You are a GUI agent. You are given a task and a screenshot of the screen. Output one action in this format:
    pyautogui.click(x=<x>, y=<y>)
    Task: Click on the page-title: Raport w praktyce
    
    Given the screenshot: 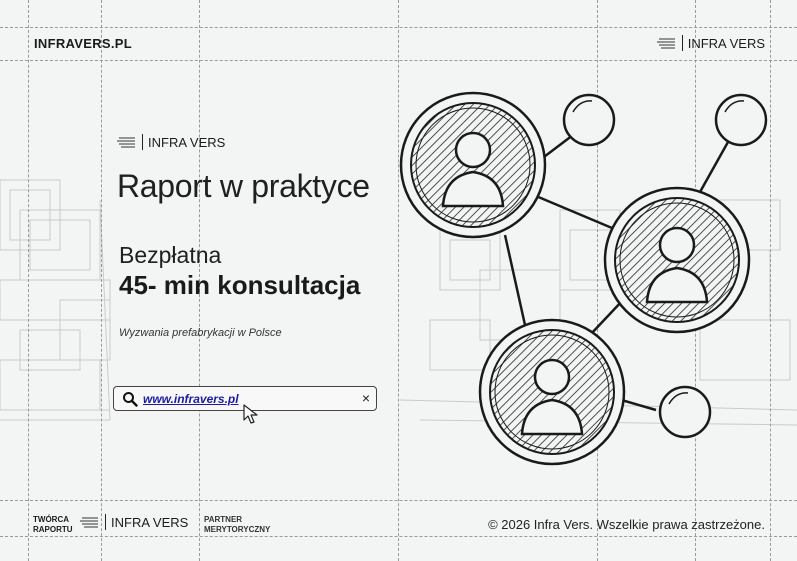 What is the action you would take?
    pyautogui.click(x=243, y=186)
    